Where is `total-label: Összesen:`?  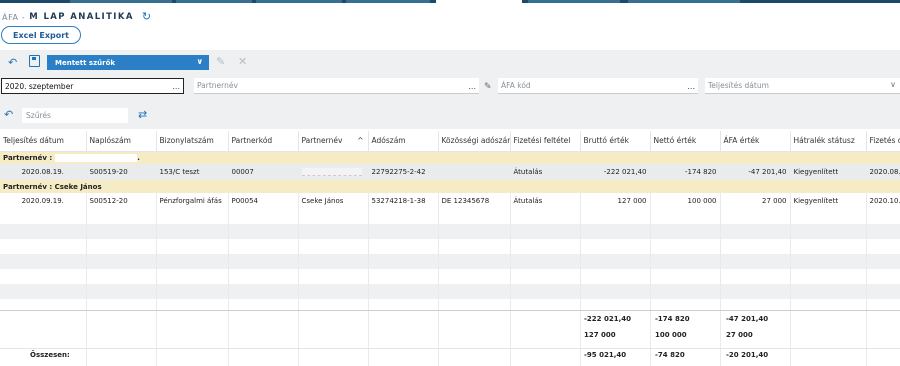 total-label: Összesen: is located at coordinates (50, 355).